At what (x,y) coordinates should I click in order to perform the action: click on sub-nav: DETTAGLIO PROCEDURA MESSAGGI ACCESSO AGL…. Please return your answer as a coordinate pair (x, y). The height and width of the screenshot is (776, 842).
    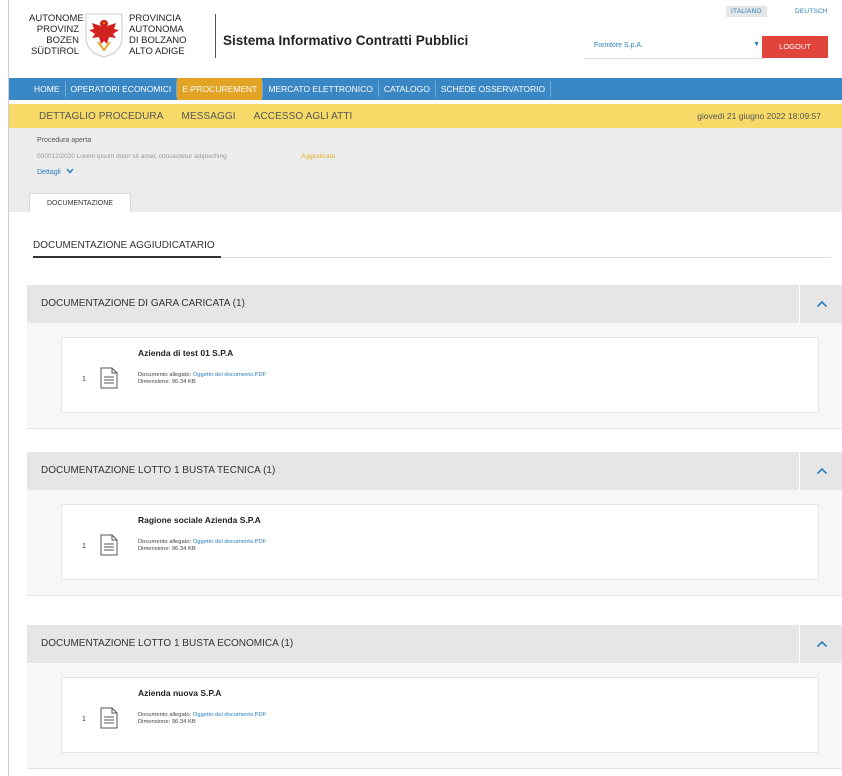
    Looking at the image, I should click on (425, 116).